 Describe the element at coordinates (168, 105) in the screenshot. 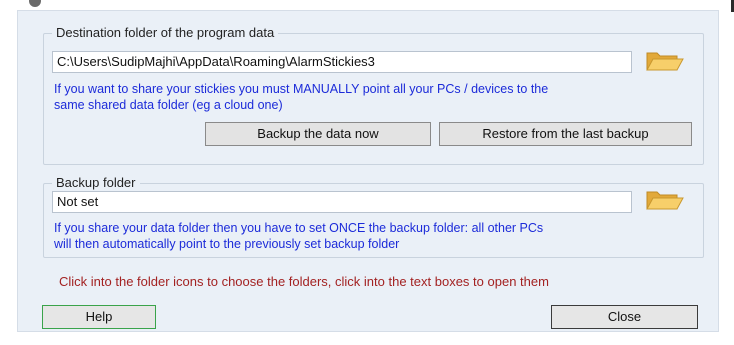

I see `destination-info-line-2: same shared data folder (eg a cloud one)` at that location.